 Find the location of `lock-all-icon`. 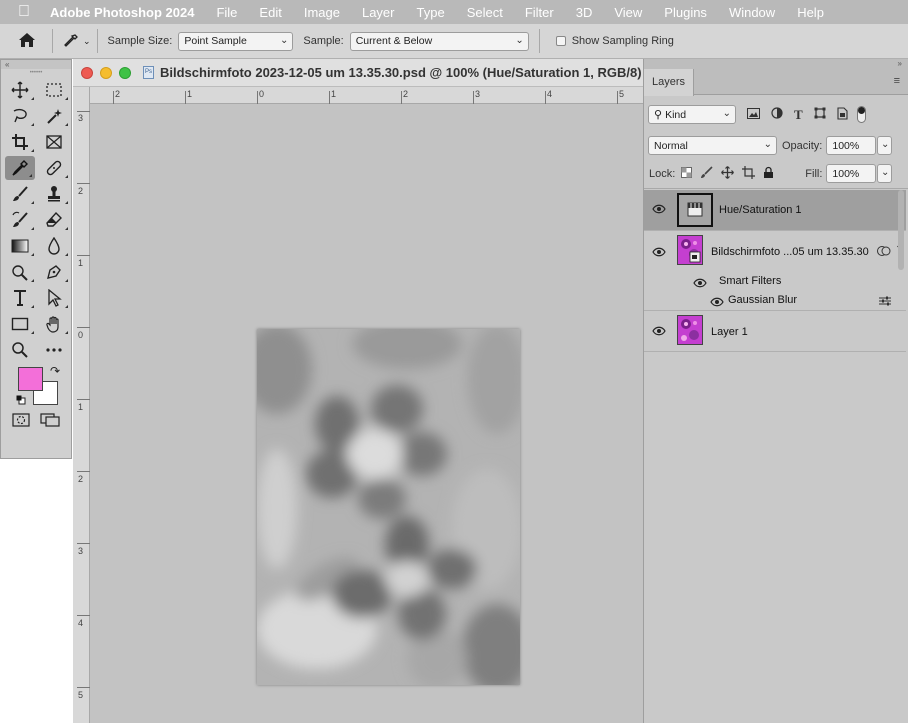

lock-all-icon is located at coordinates (768, 174).